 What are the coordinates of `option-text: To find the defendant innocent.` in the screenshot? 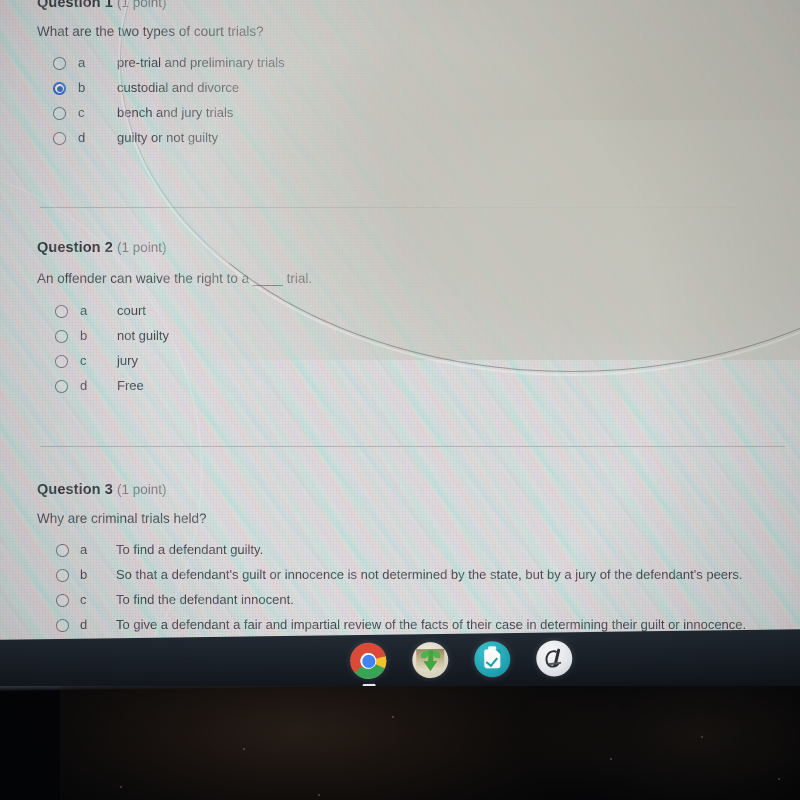 It's located at (205, 599).